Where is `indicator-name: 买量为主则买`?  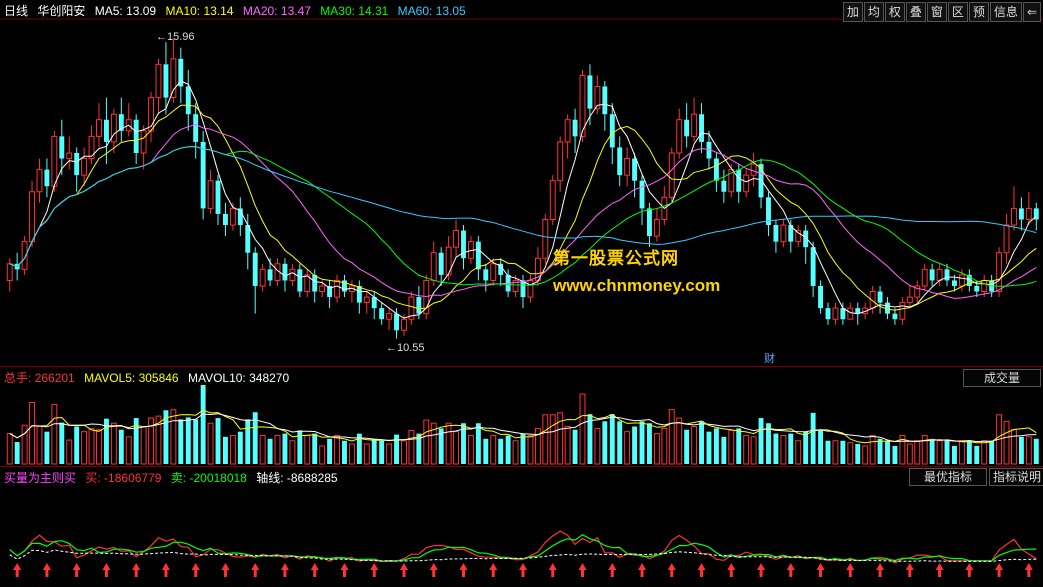
indicator-name: 买量为主则买 is located at coordinates (40, 478).